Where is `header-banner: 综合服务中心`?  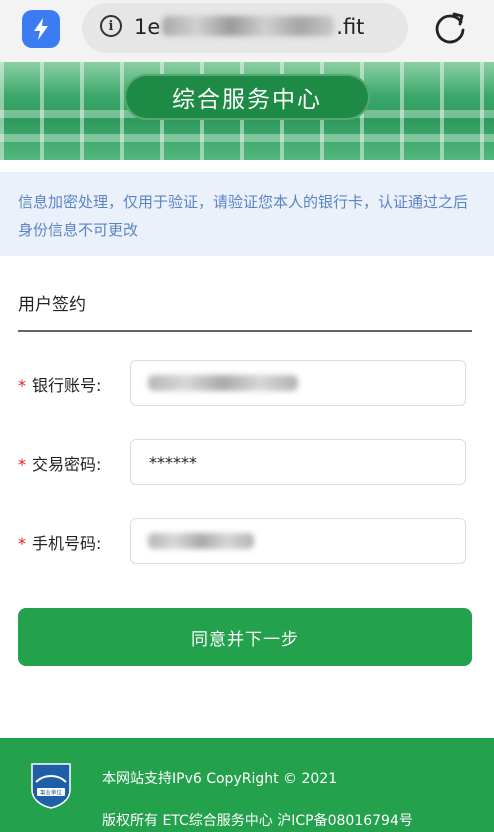 header-banner: 综合服务中心 is located at coordinates (247, 111).